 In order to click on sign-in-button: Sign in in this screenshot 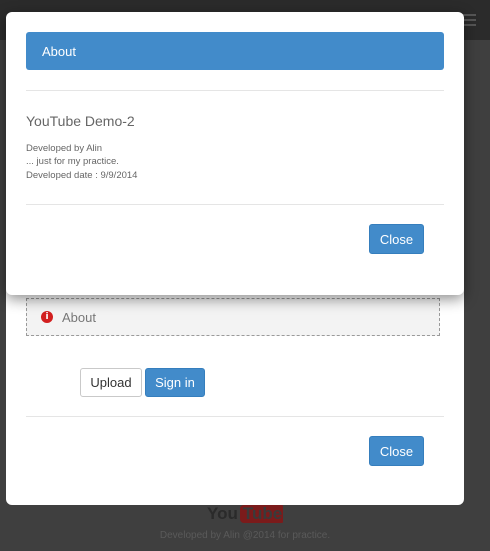, I will do `click(175, 382)`.